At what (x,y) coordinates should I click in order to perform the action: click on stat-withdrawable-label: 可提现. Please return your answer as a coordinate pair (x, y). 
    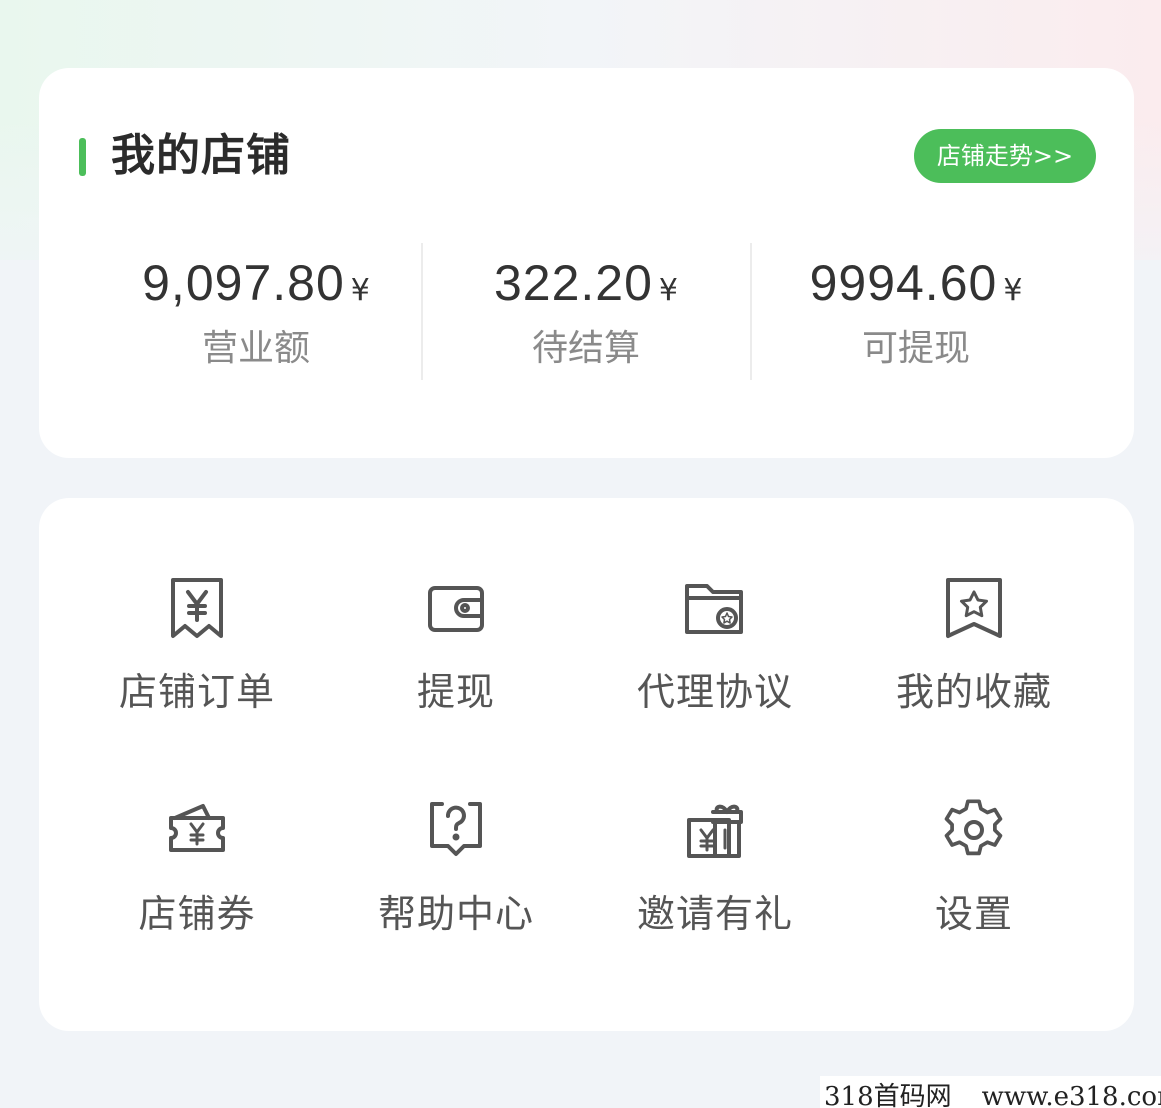
    Looking at the image, I should click on (915, 348).